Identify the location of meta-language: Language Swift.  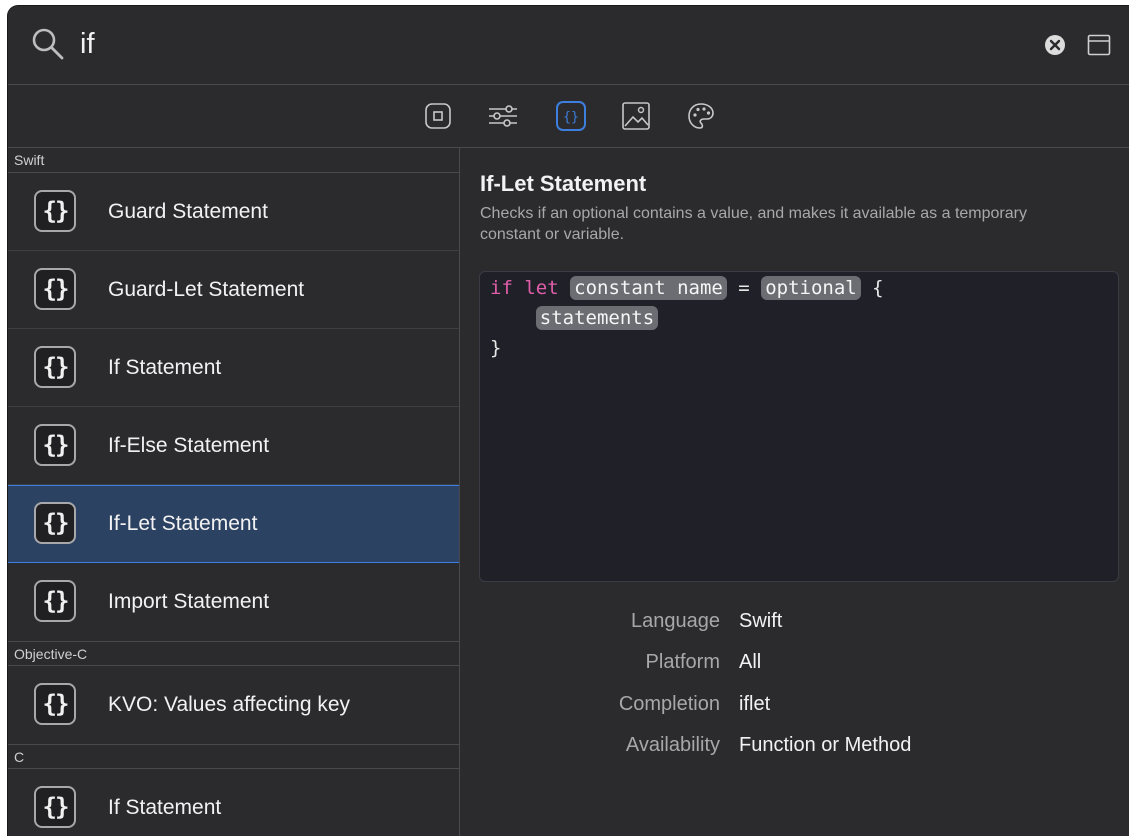
(760, 622).